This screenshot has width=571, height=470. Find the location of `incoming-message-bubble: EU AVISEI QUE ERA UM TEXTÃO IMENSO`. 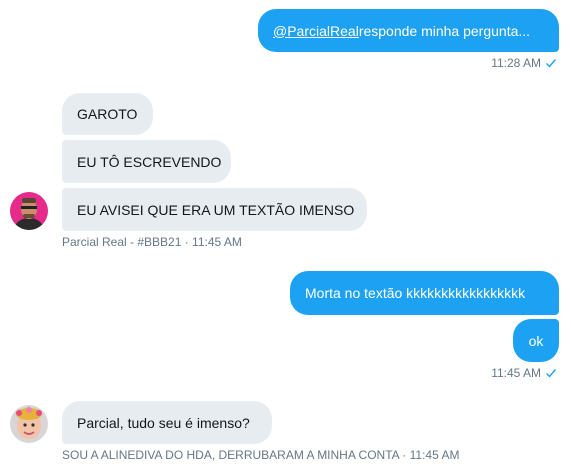

incoming-message-bubble: EU AVISEI QUE ERA UM TEXTÃO IMENSO is located at coordinates (214, 209).